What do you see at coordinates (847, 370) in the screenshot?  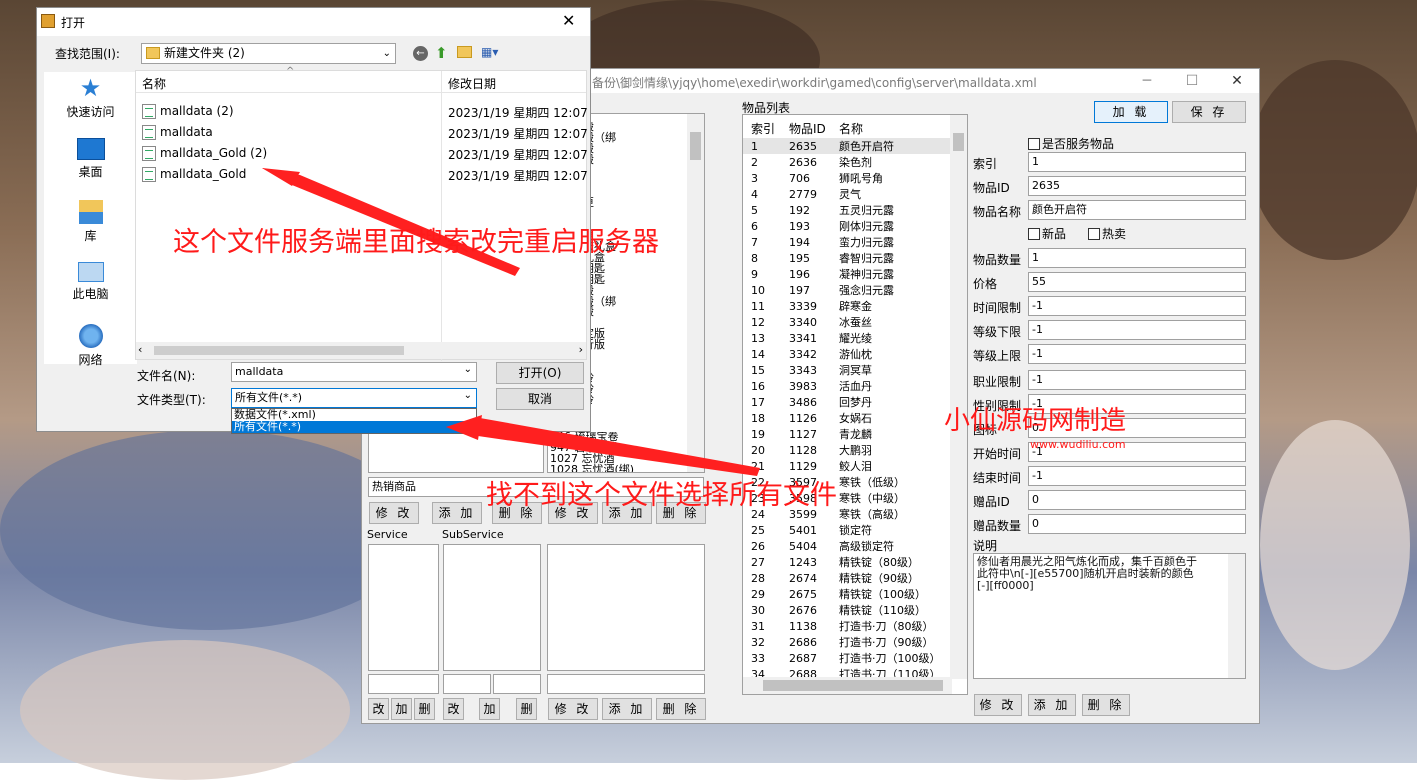 I see `item-row: 15 3343 洞冥草` at bounding box center [847, 370].